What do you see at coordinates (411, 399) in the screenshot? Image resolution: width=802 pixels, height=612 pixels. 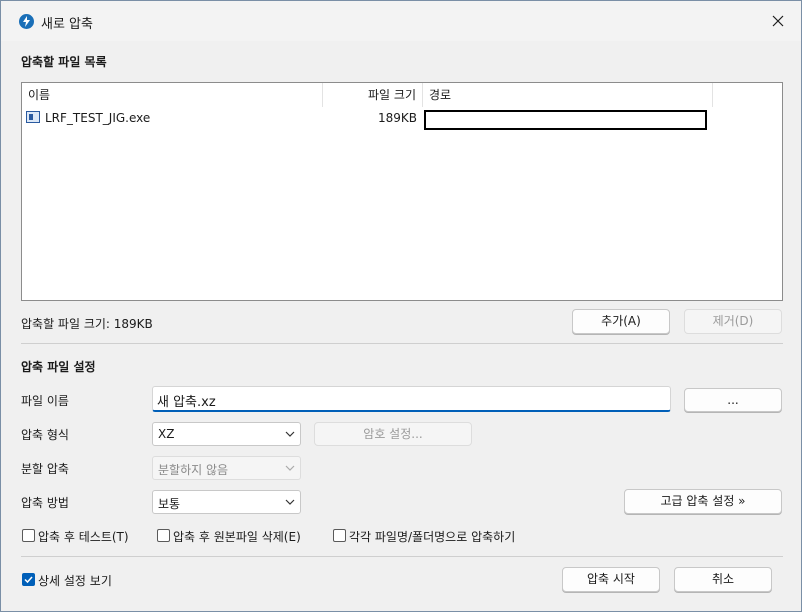 I see `filename-input: 새 압축.xz` at bounding box center [411, 399].